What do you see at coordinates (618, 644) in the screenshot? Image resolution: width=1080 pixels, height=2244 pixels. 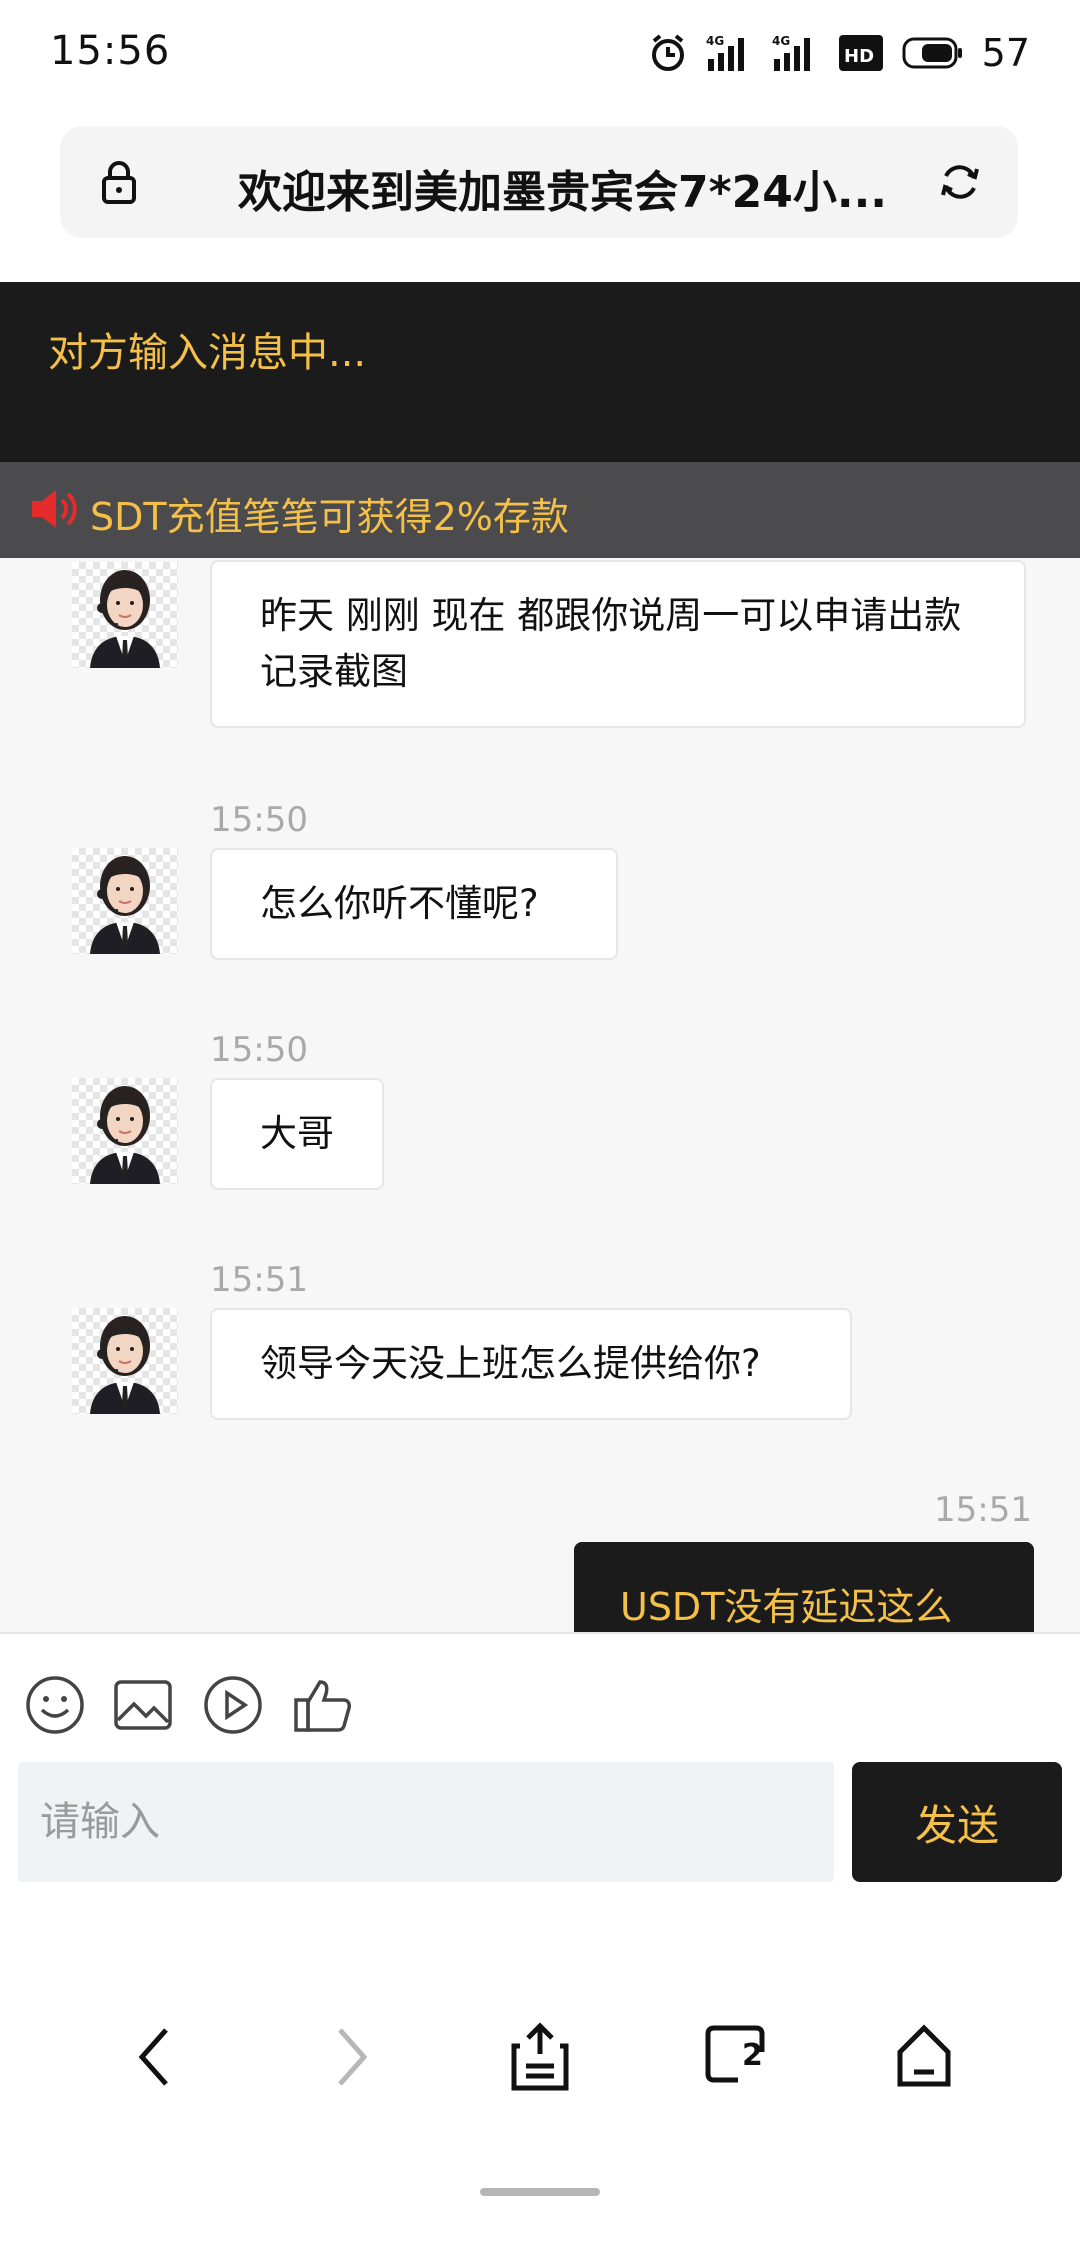 I see `message-bubble: 昨天 刚刚 现在 都跟你说周一可以申请出款记录截图` at bounding box center [618, 644].